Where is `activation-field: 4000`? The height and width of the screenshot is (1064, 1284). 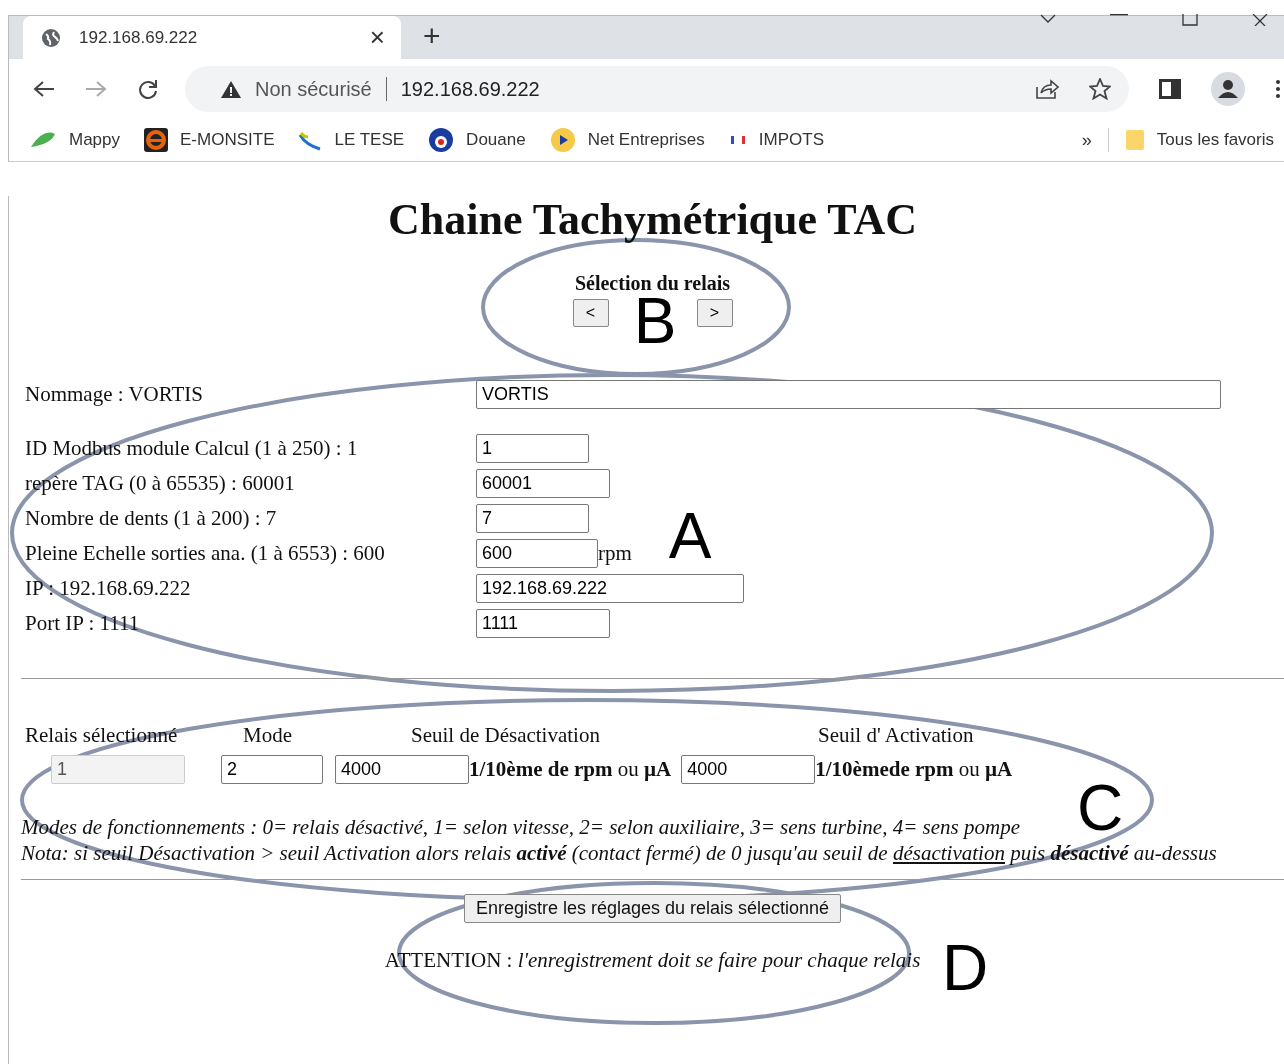 activation-field: 4000 is located at coordinates (748, 769).